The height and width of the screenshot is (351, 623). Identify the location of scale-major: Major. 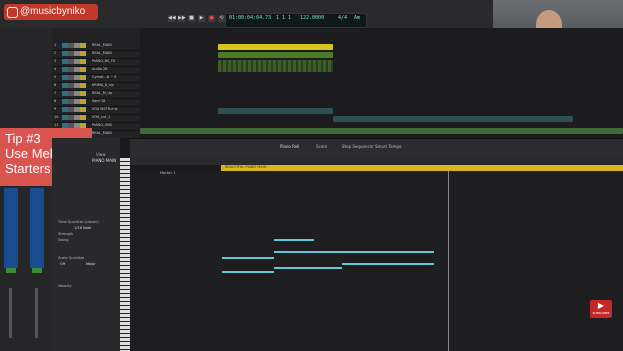
(91, 264).